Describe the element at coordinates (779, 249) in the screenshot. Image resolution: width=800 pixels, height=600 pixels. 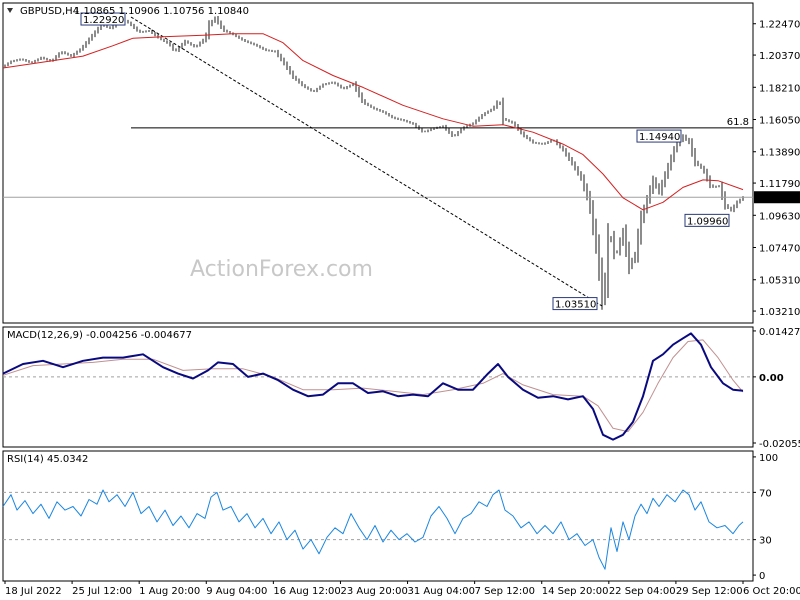
I see `price-tick-label: 1.07470` at that location.